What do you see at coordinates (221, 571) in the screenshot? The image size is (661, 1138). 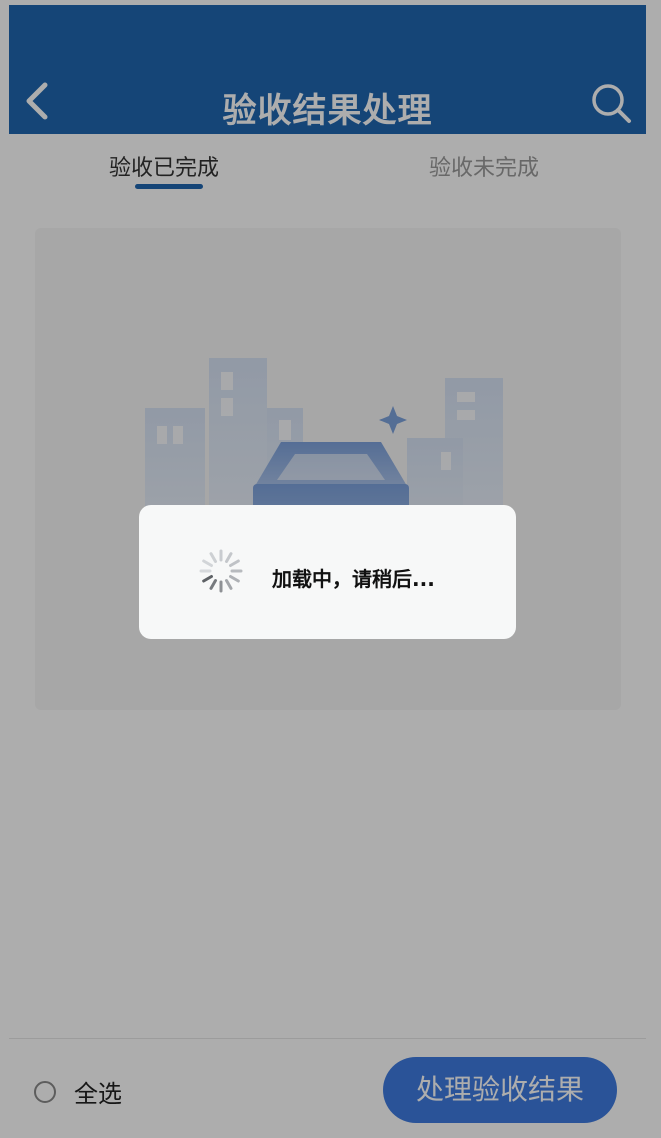 I see `spinner-icon` at bounding box center [221, 571].